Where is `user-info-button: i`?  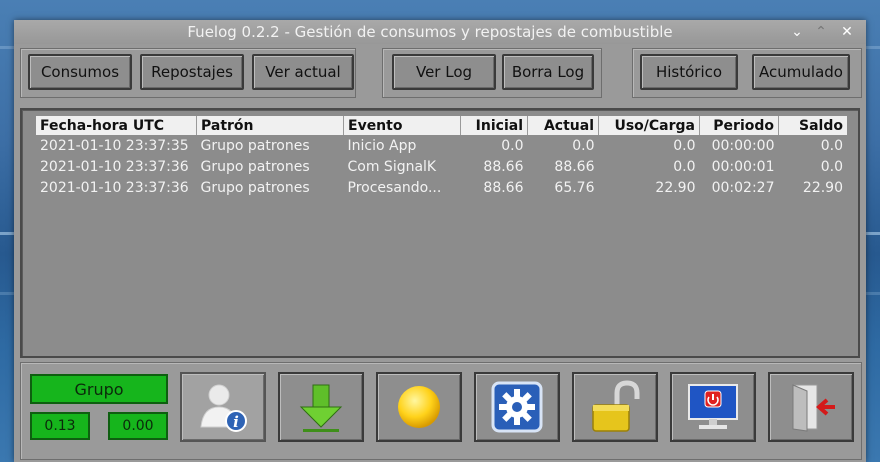
user-info-button: i is located at coordinates (223, 407).